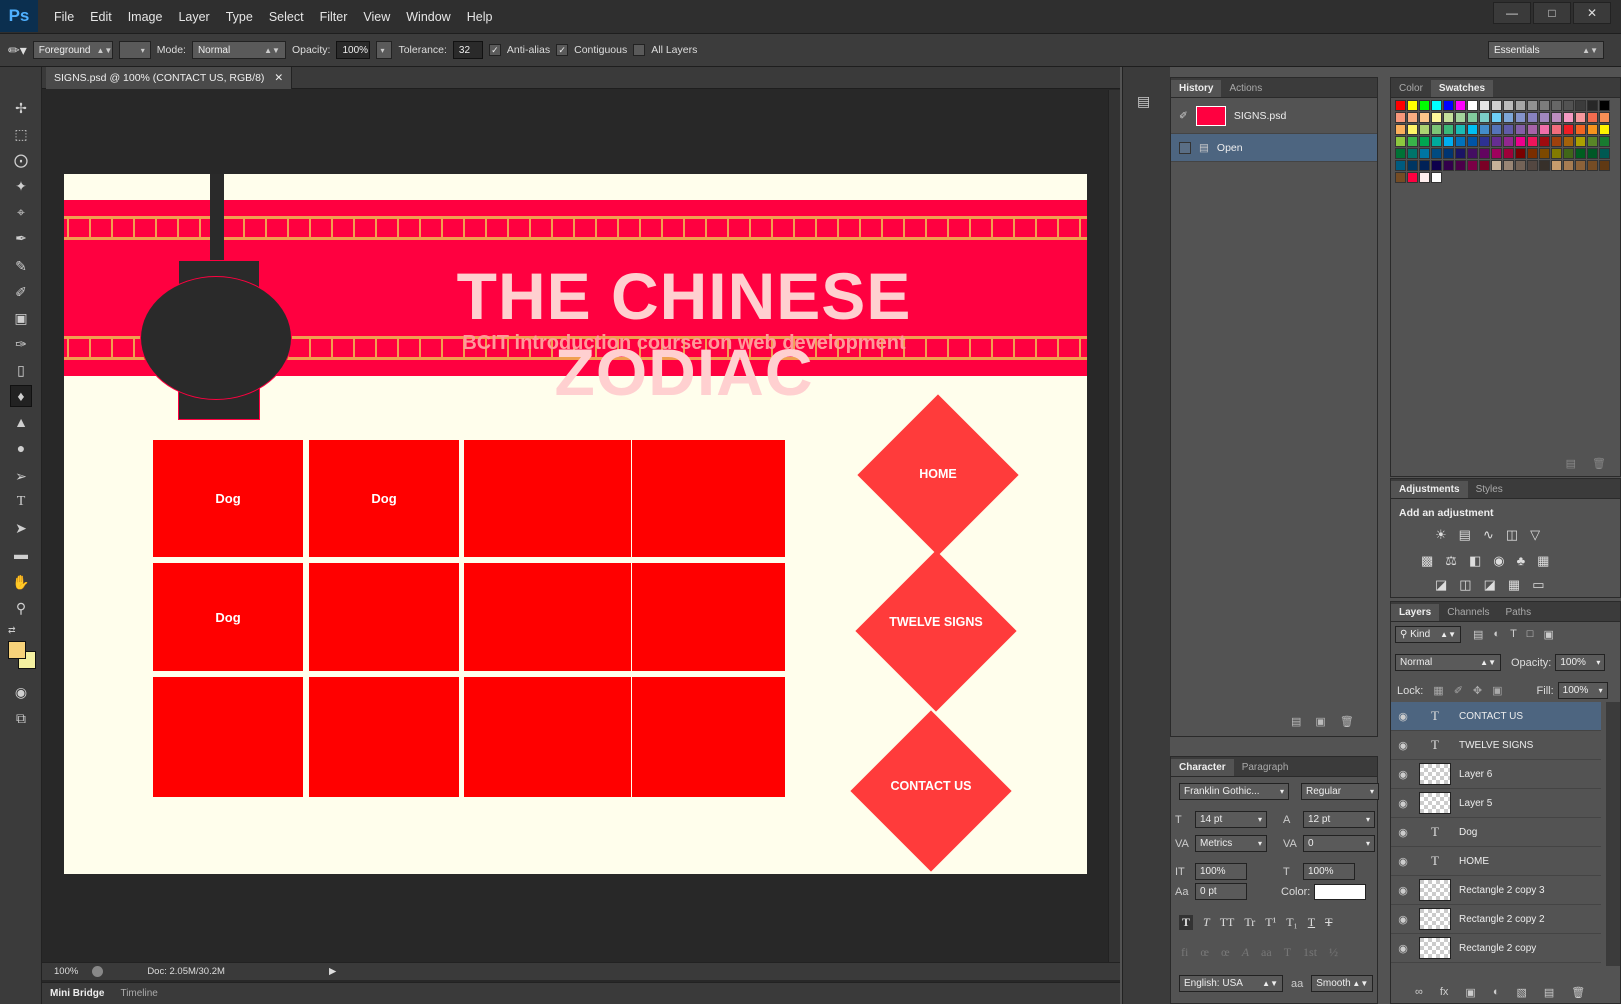 The image size is (1621, 1004). What do you see at coordinates (21, 582) in the screenshot?
I see `hand-tool-icon: ✋` at bounding box center [21, 582].